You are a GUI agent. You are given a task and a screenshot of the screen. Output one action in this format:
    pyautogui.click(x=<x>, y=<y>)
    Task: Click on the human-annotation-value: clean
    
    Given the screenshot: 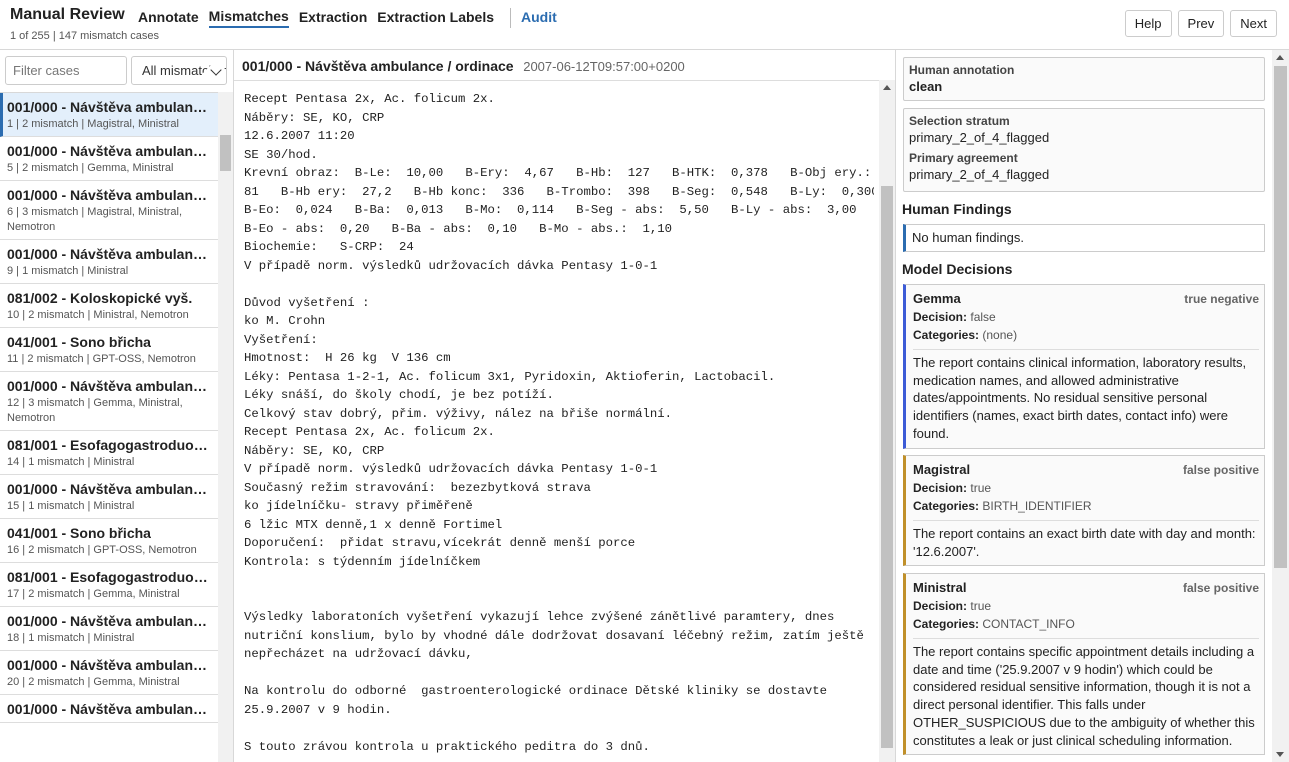 What is the action you would take?
    pyautogui.click(x=926, y=86)
    